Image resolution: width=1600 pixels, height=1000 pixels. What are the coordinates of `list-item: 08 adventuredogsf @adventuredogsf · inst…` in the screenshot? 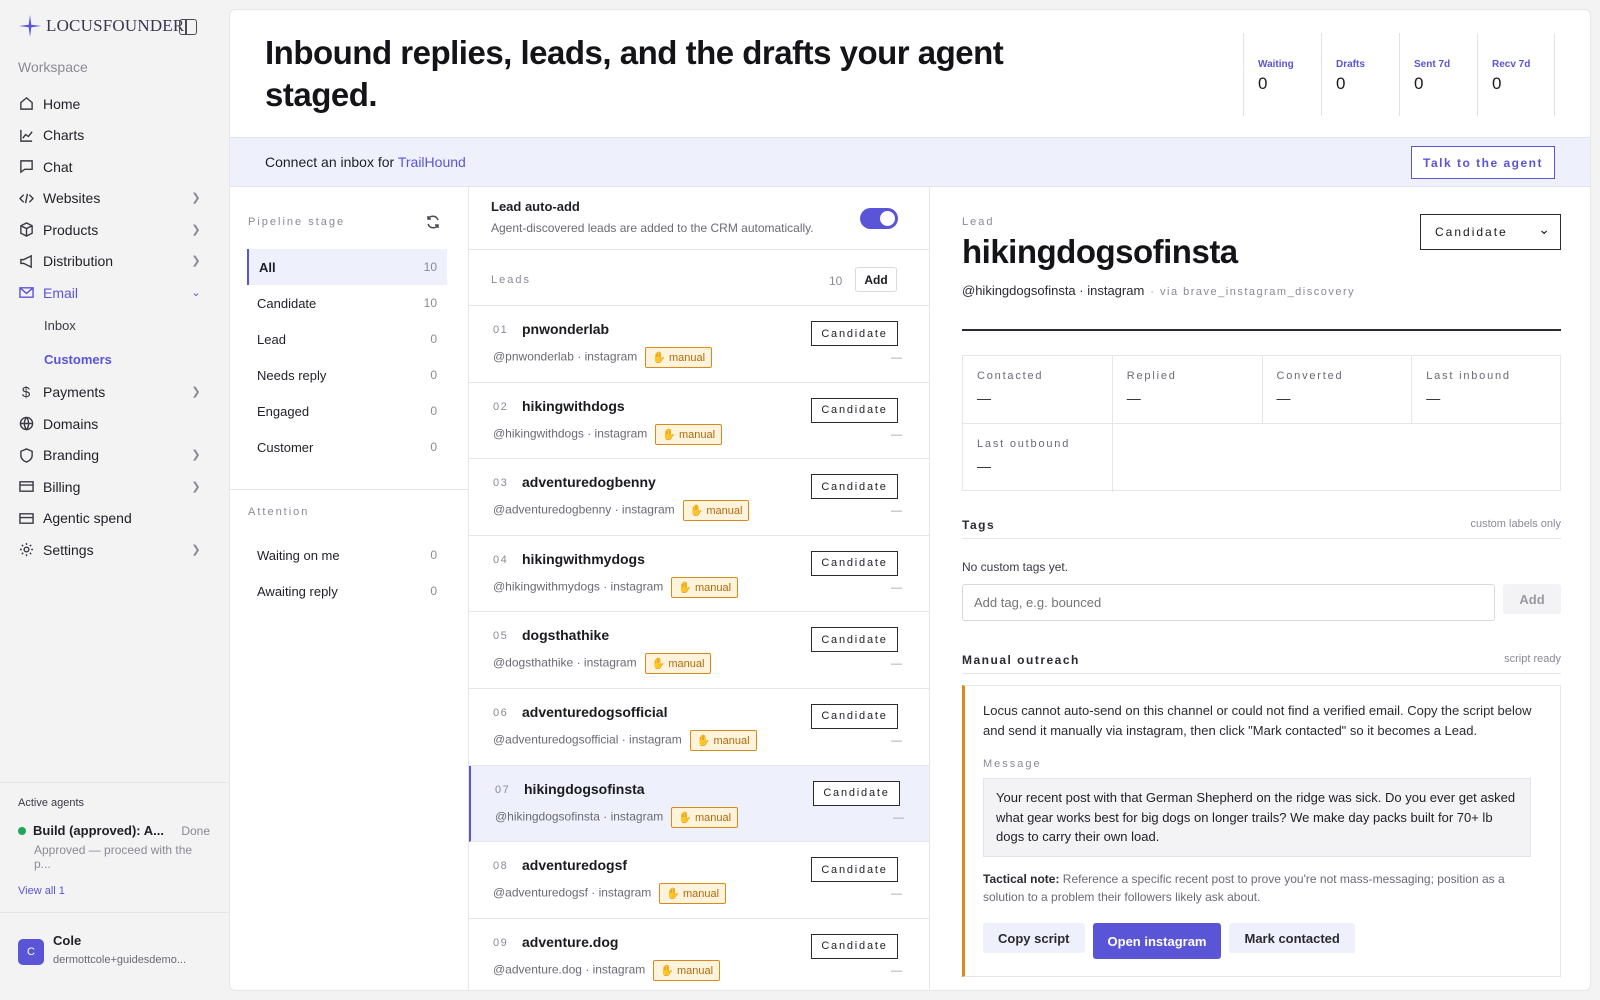 It's located at (699, 880).